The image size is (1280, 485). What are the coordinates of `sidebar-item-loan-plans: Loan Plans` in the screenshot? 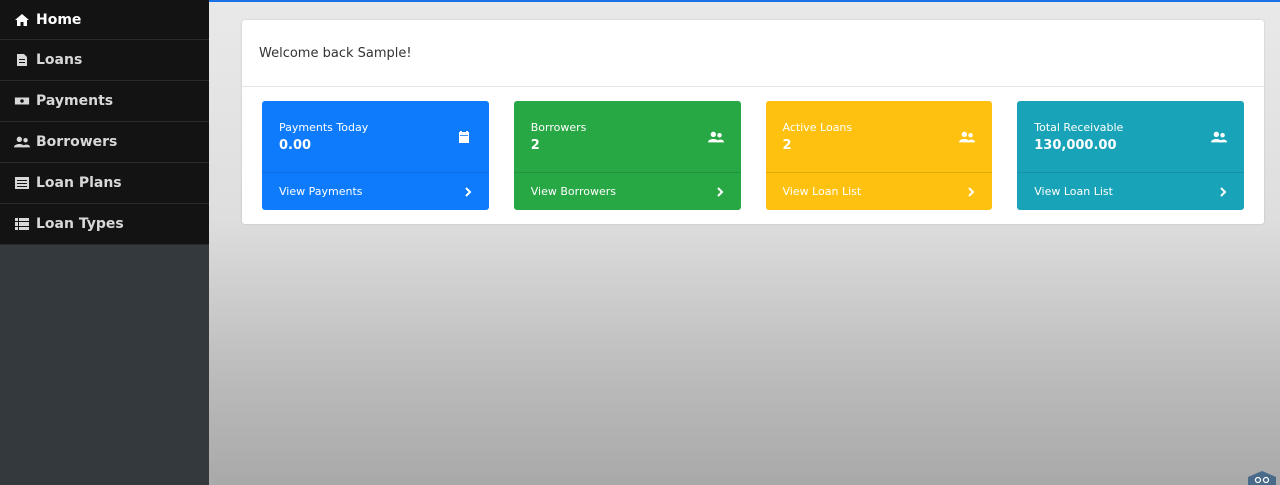 It's located at (104, 183).